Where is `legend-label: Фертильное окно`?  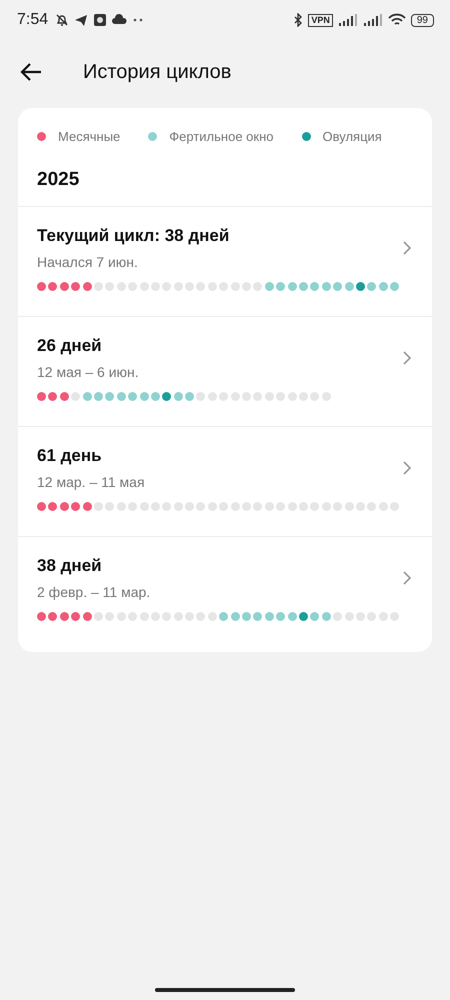
legend-label: Фертильное окно is located at coordinates (221, 136).